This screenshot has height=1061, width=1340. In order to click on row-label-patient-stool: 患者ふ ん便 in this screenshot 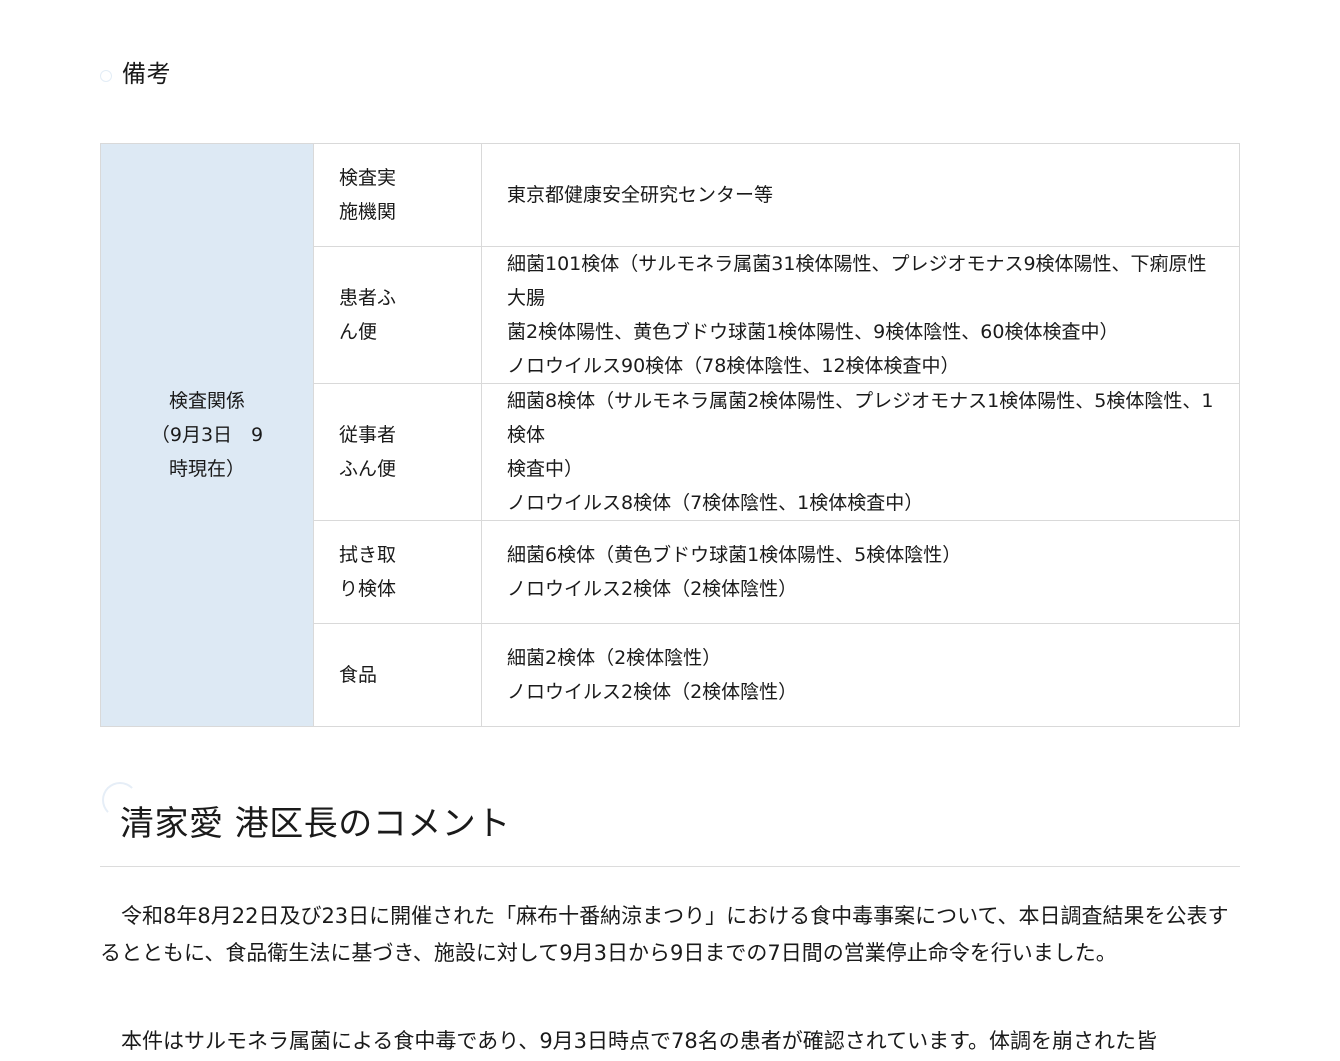, I will do `click(397, 315)`.